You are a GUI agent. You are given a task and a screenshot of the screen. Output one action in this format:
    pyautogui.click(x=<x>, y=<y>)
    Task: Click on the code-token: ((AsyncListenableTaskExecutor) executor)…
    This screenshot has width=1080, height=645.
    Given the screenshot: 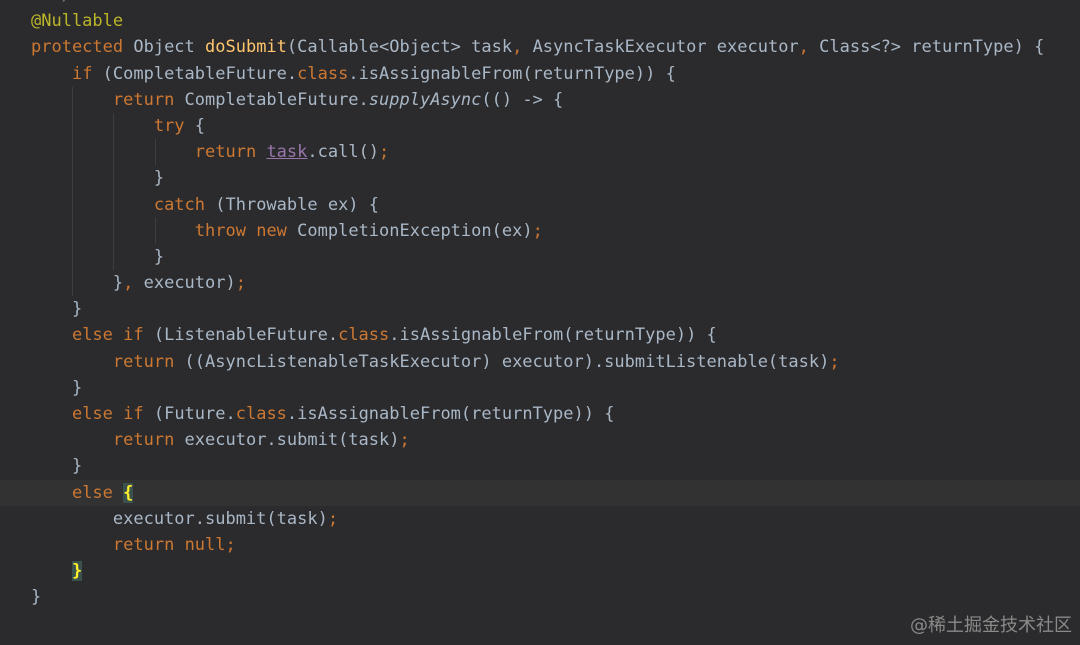 What is the action you would take?
    pyautogui.click(x=502, y=361)
    